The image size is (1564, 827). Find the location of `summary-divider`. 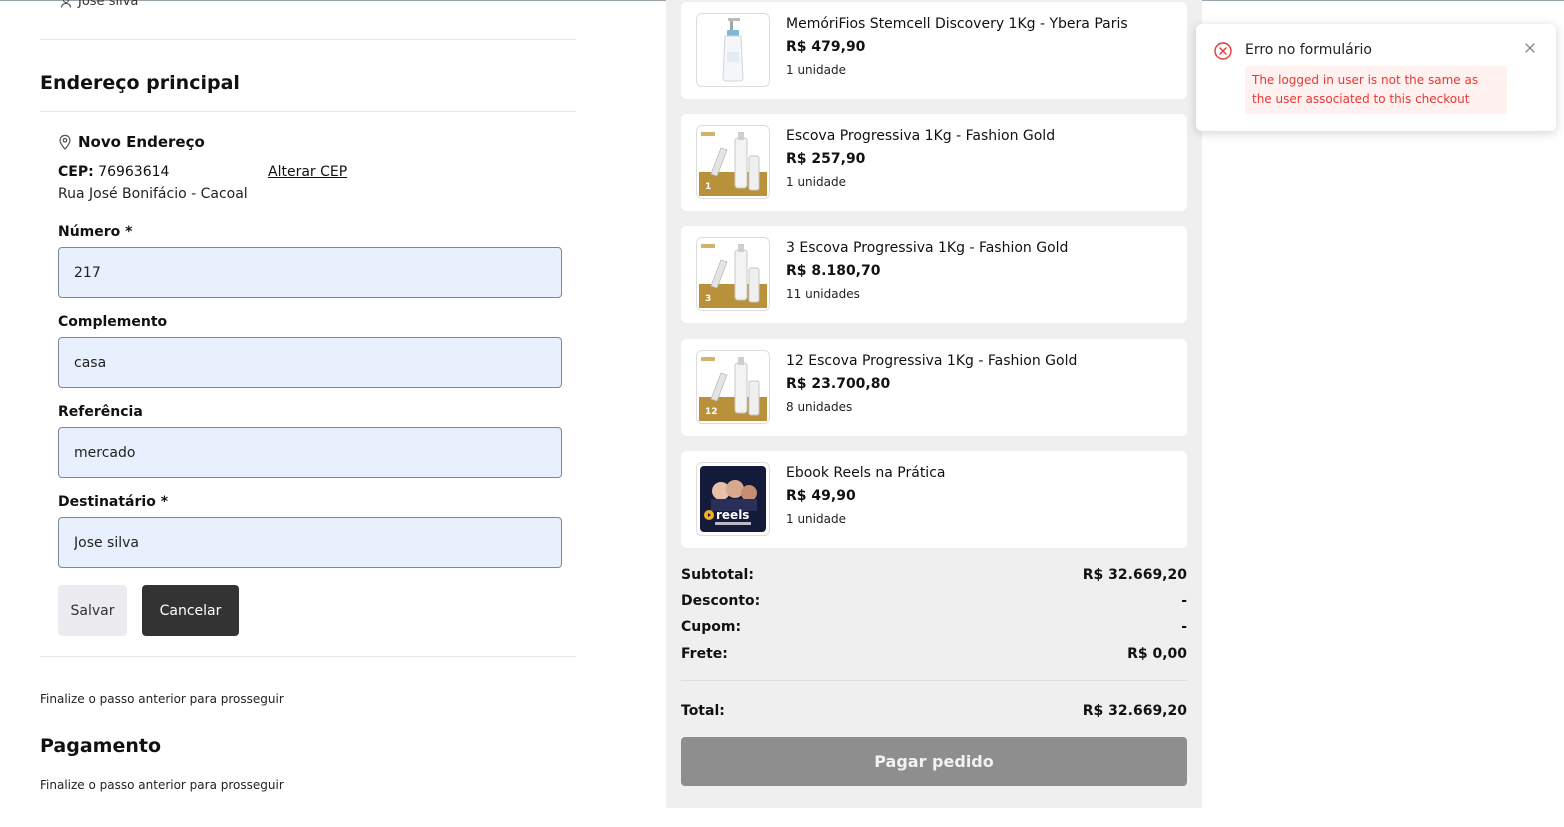

summary-divider is located at coordinates (934, 680).